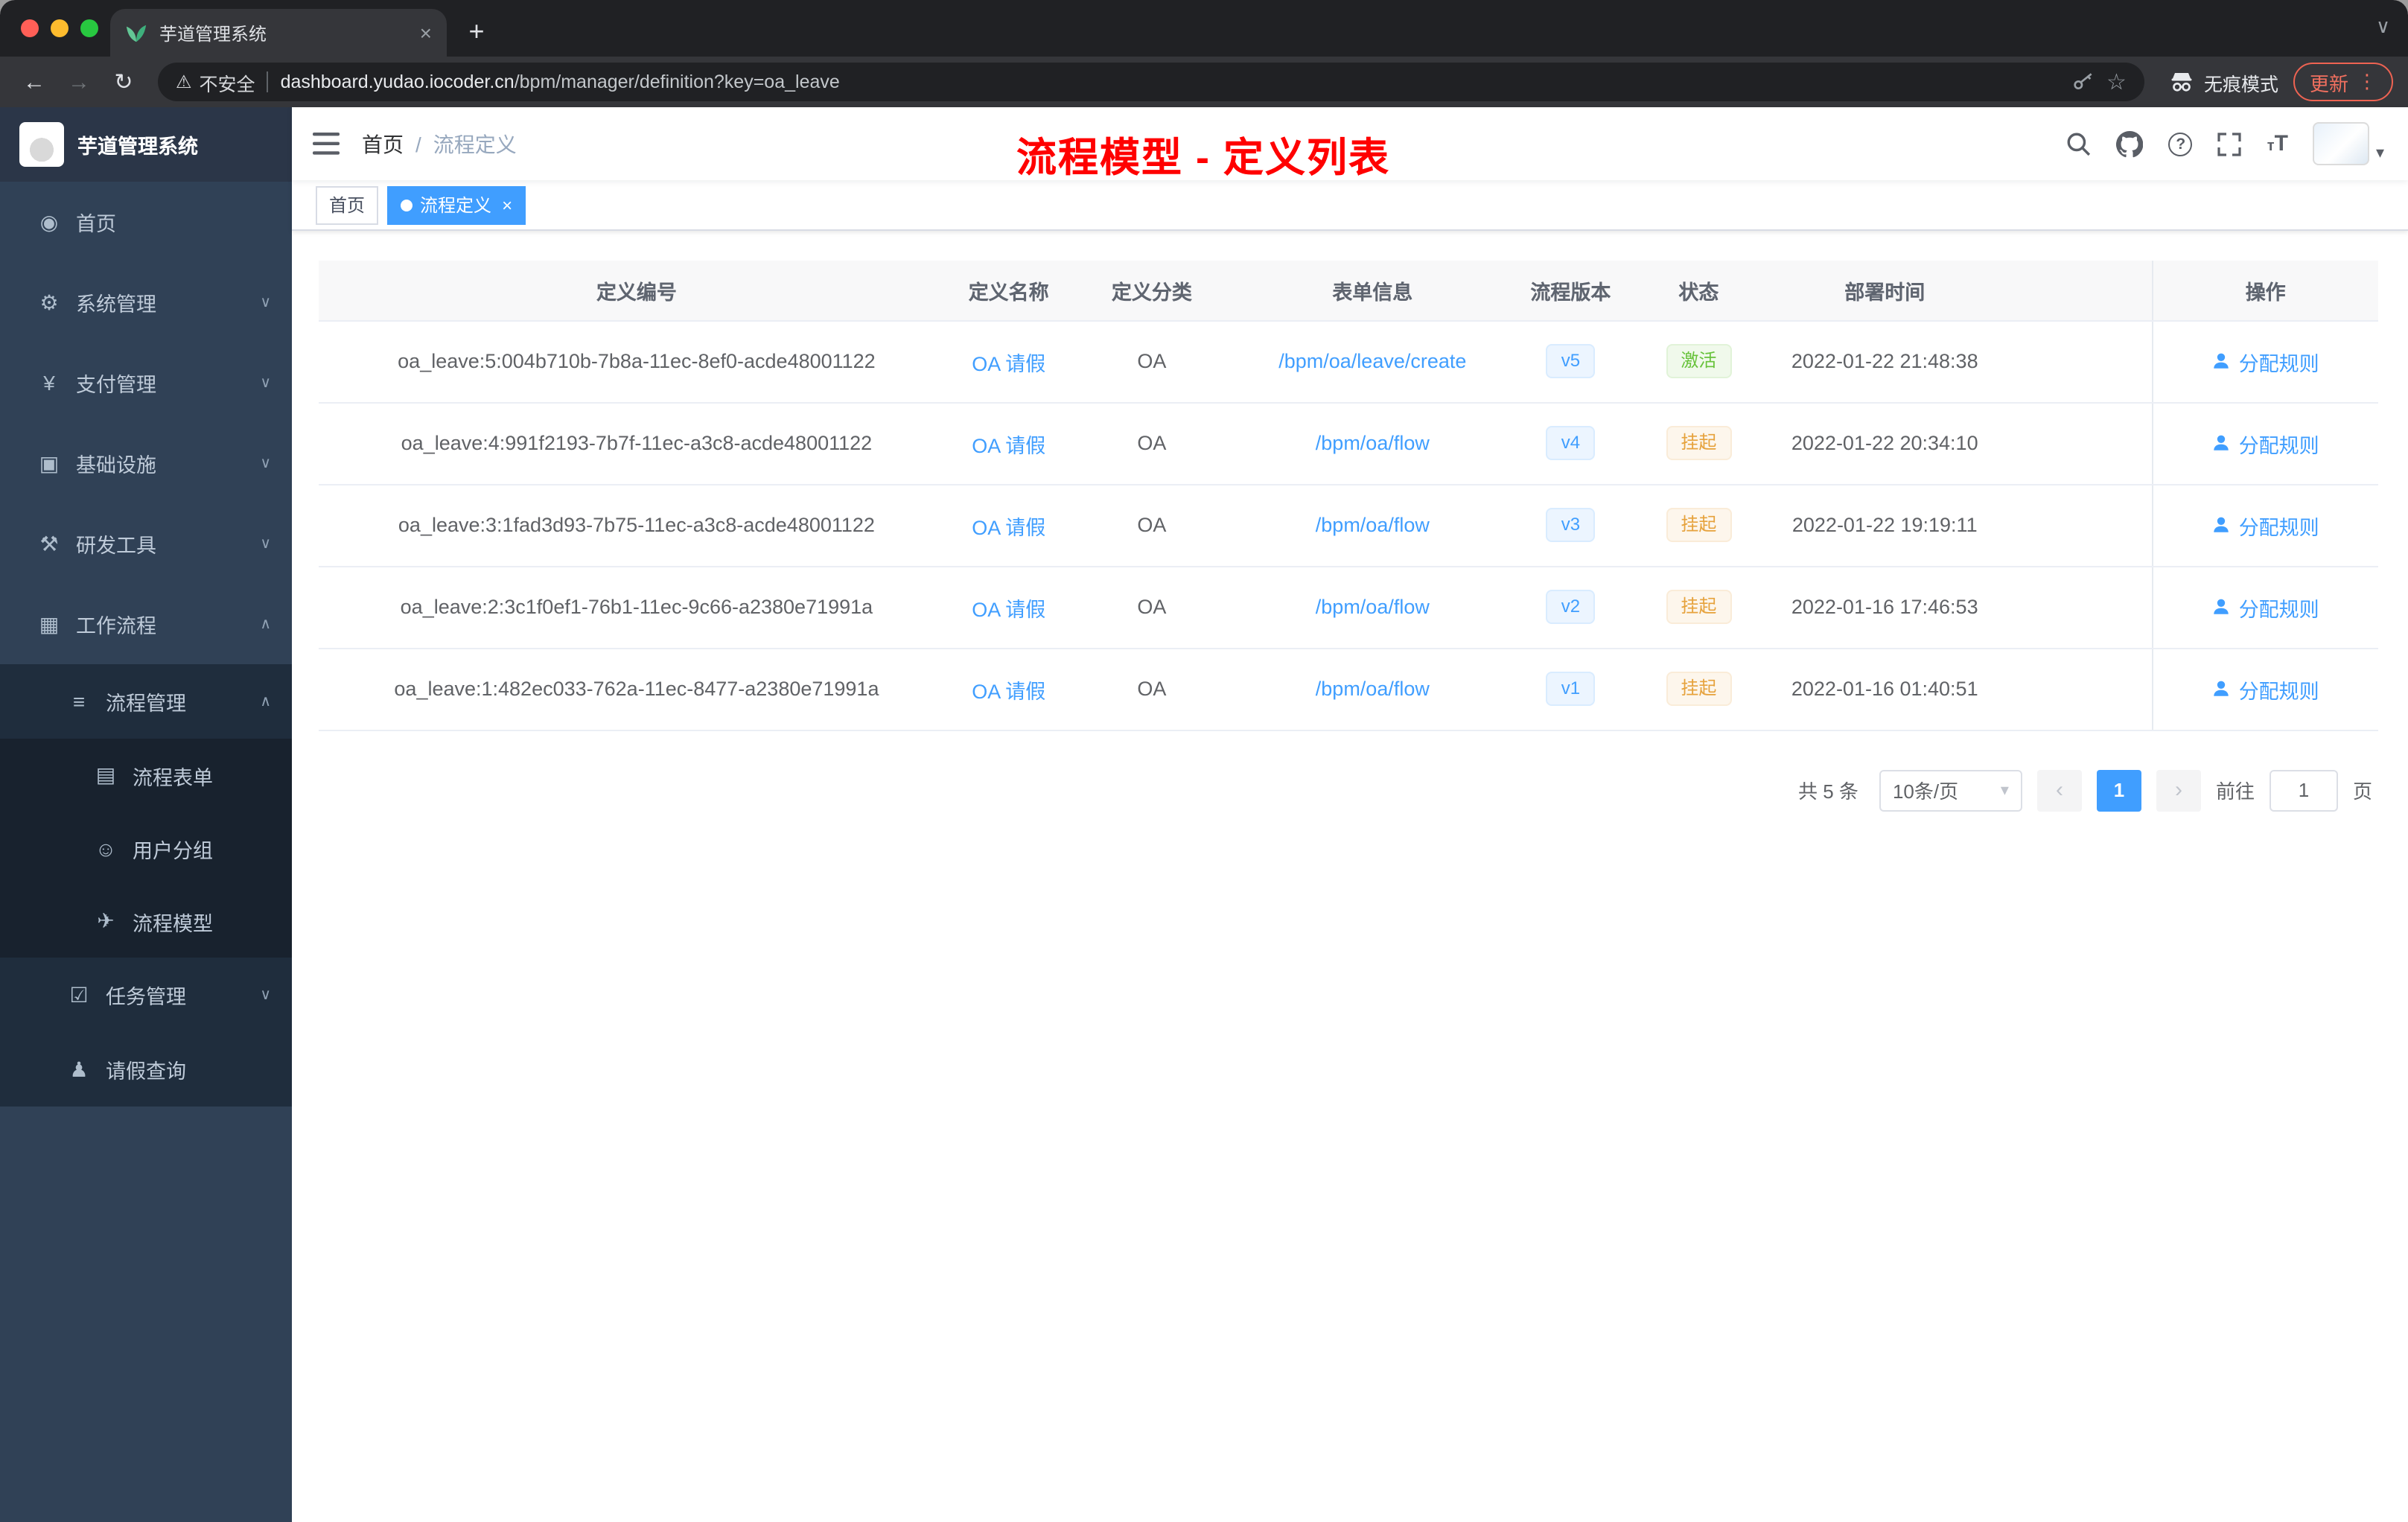 The width and height of the screenshot is (2408, 1522). What do you see at coordinates (2116, 82) in the screenshot?
I see `bookmark-star-icon: ☆` at bounding box center [2116, 82].